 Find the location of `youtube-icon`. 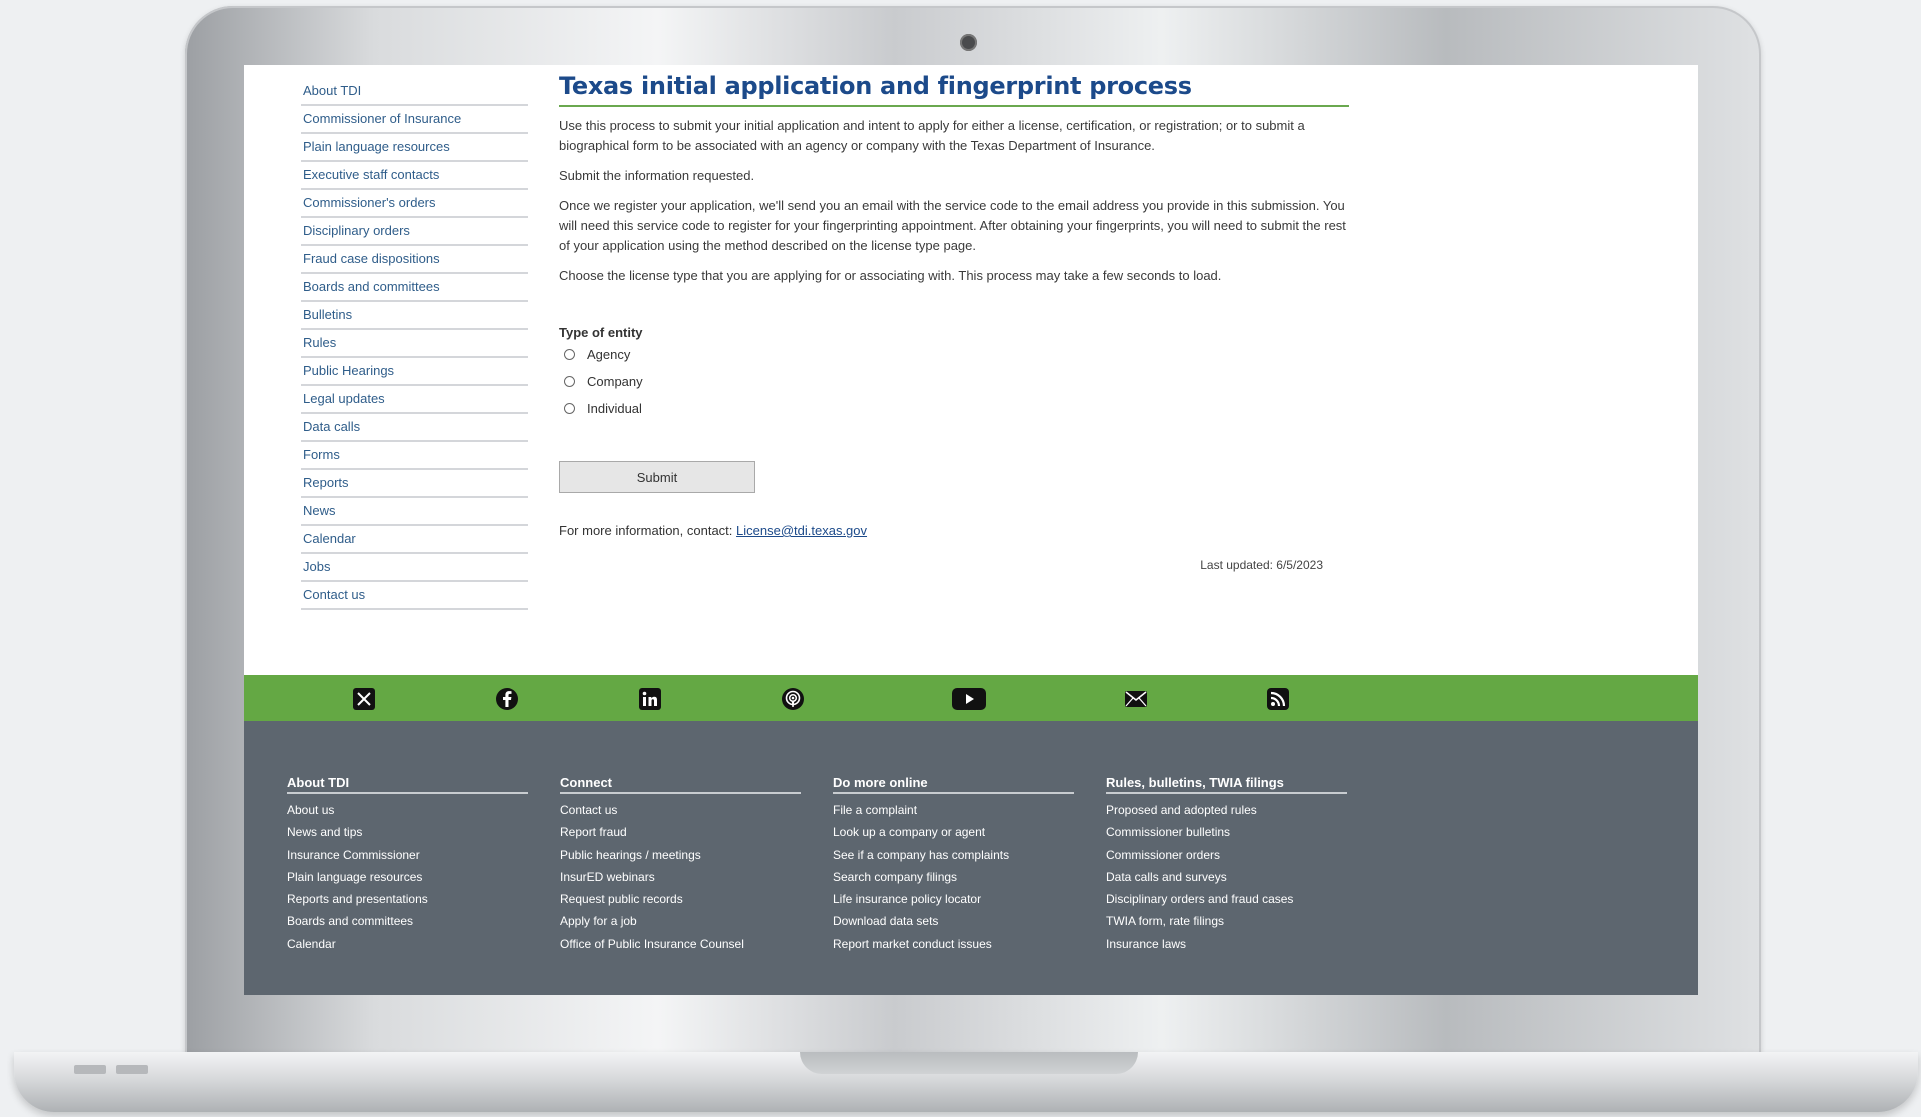

youtube-icon is located at coordinates (969, 699).